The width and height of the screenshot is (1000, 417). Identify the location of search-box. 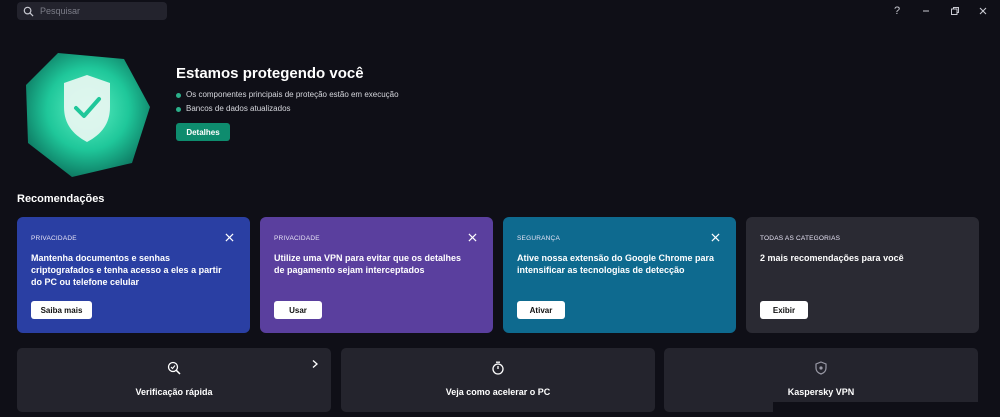
(92, 11).